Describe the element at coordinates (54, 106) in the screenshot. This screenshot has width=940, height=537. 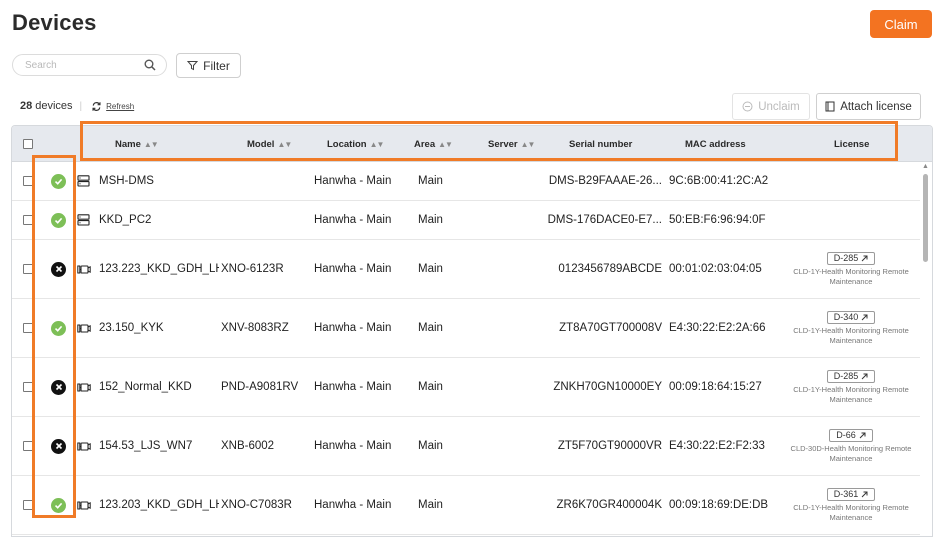
I see `device-count-suffix: devices` at that location.